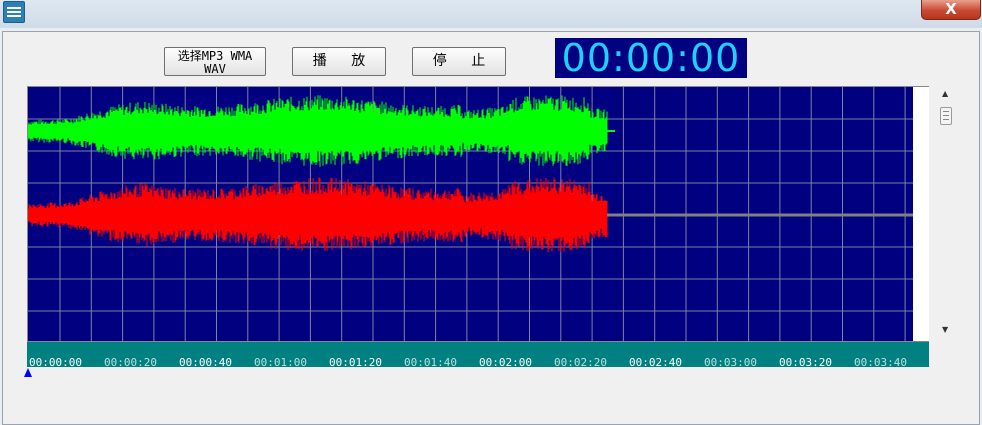 The height and width of the screenshot is (425, 982). What do you see at coordinates (655, 362) in the screenshot?
I see `time-label: 00:02:40` at bounding box center [655, 362].